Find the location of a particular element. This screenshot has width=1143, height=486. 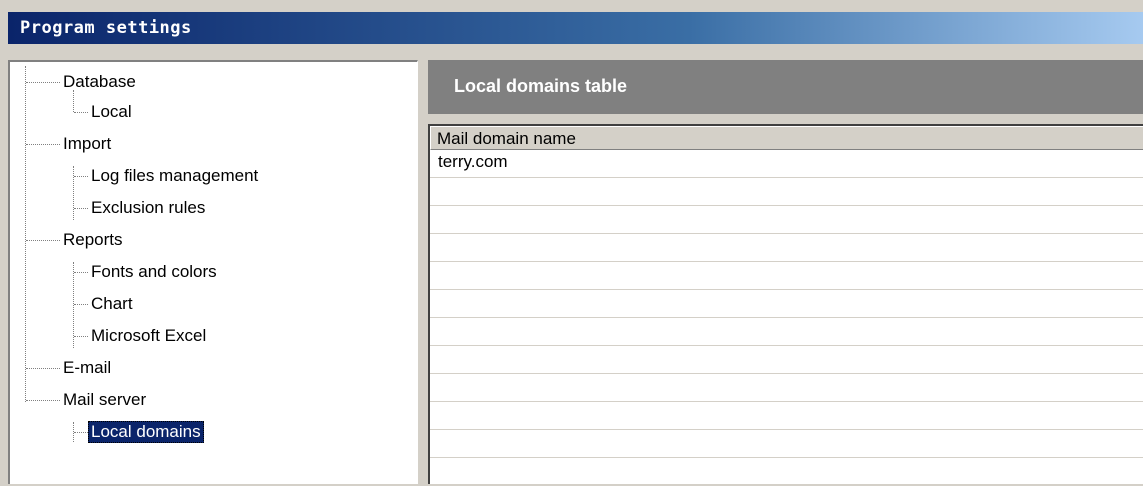

panel-title: Local domains table is located at coordinates (541, 86).